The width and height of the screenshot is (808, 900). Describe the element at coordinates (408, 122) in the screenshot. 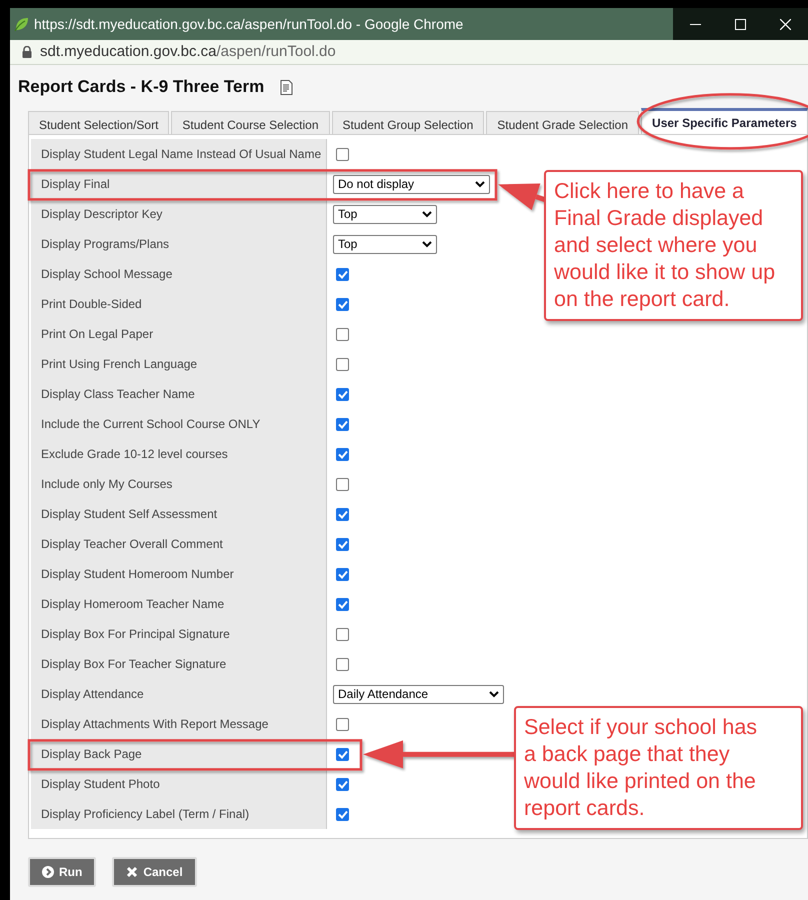

I see `tab: Student Group Selection` at that location.